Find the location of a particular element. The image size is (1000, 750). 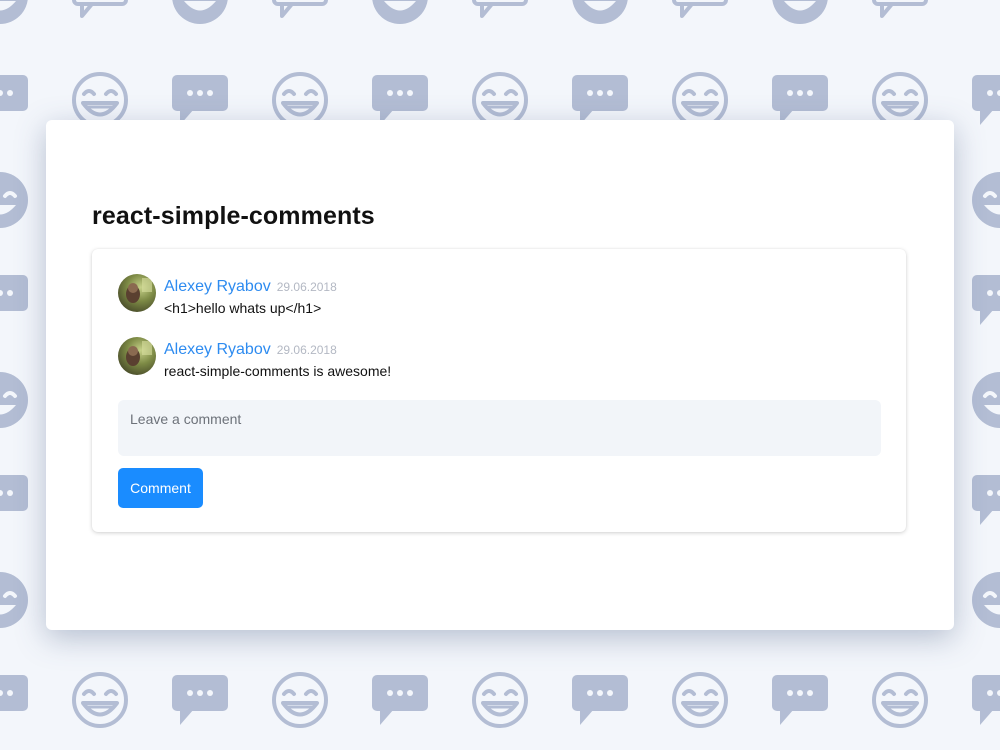

comment-text: react-simple-comments is awesome! is located at coordinates (278, 371).